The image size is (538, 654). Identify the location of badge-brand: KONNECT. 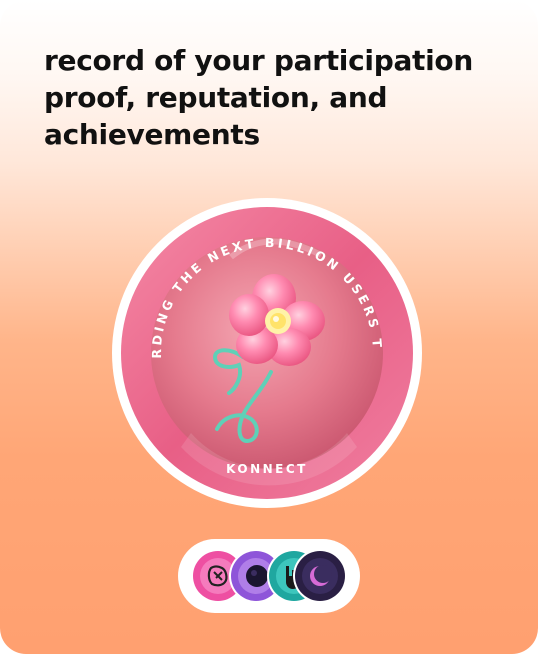
(267, 469).